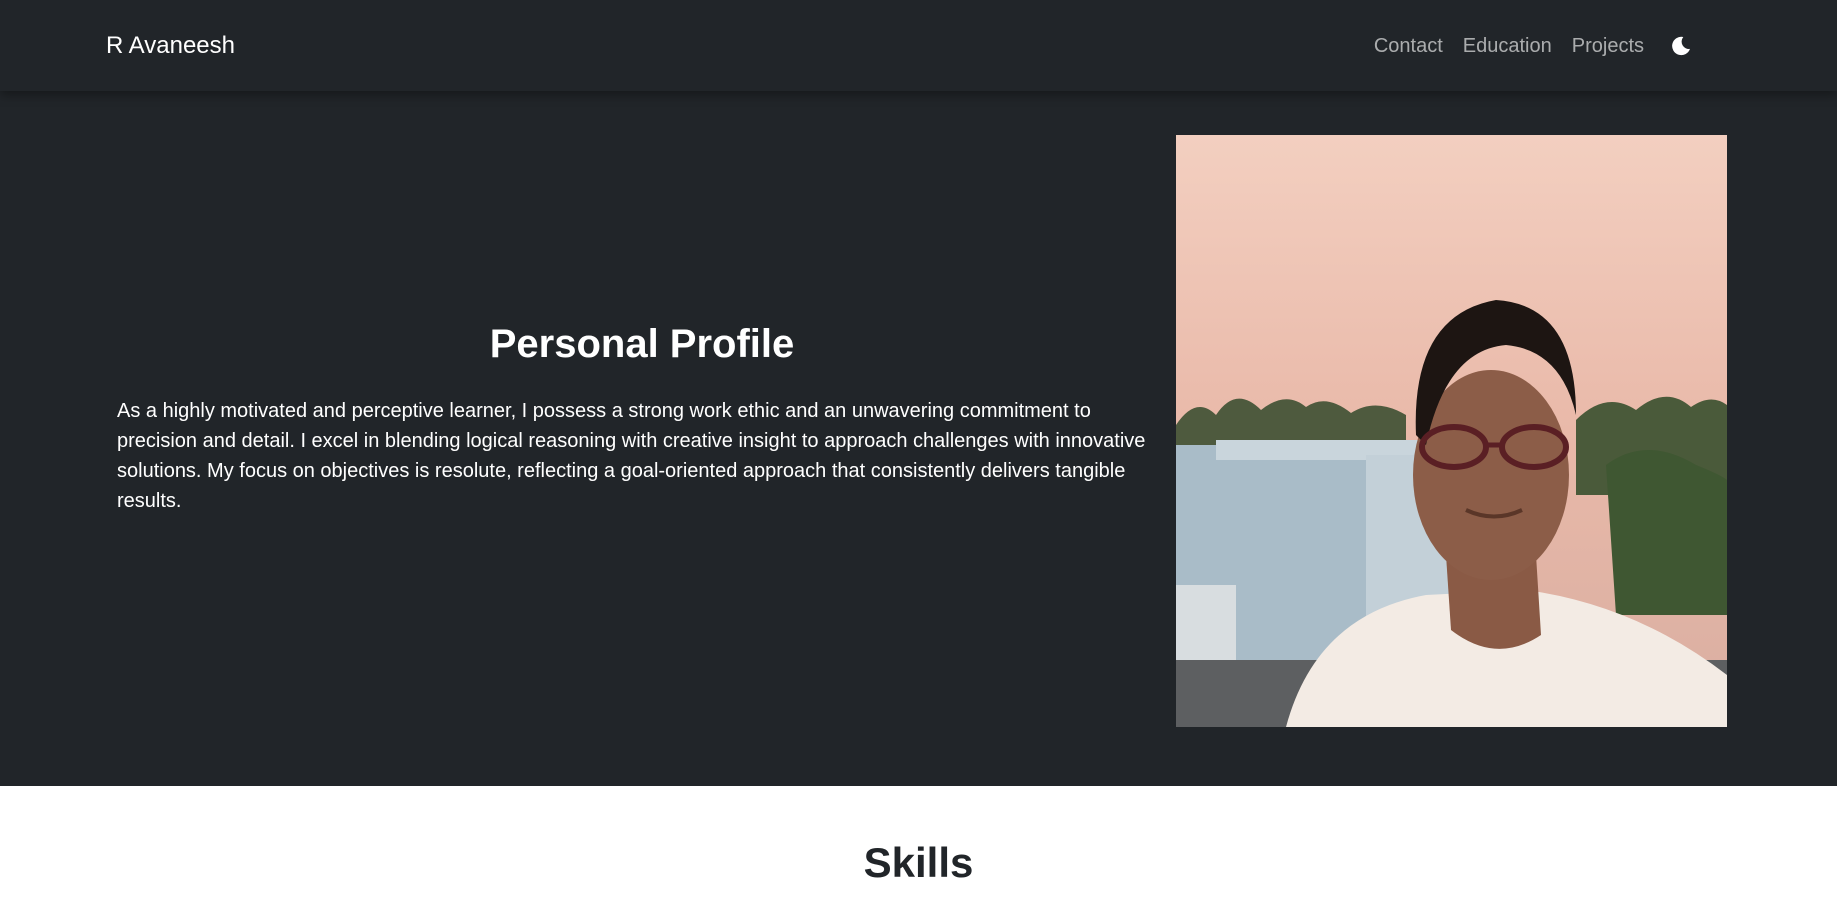  What do you see at coordinates (918, 45) in the screenshot?
I see `navbar: R Avaneesh Contact Education Projects` at bounding box center [918, 45].